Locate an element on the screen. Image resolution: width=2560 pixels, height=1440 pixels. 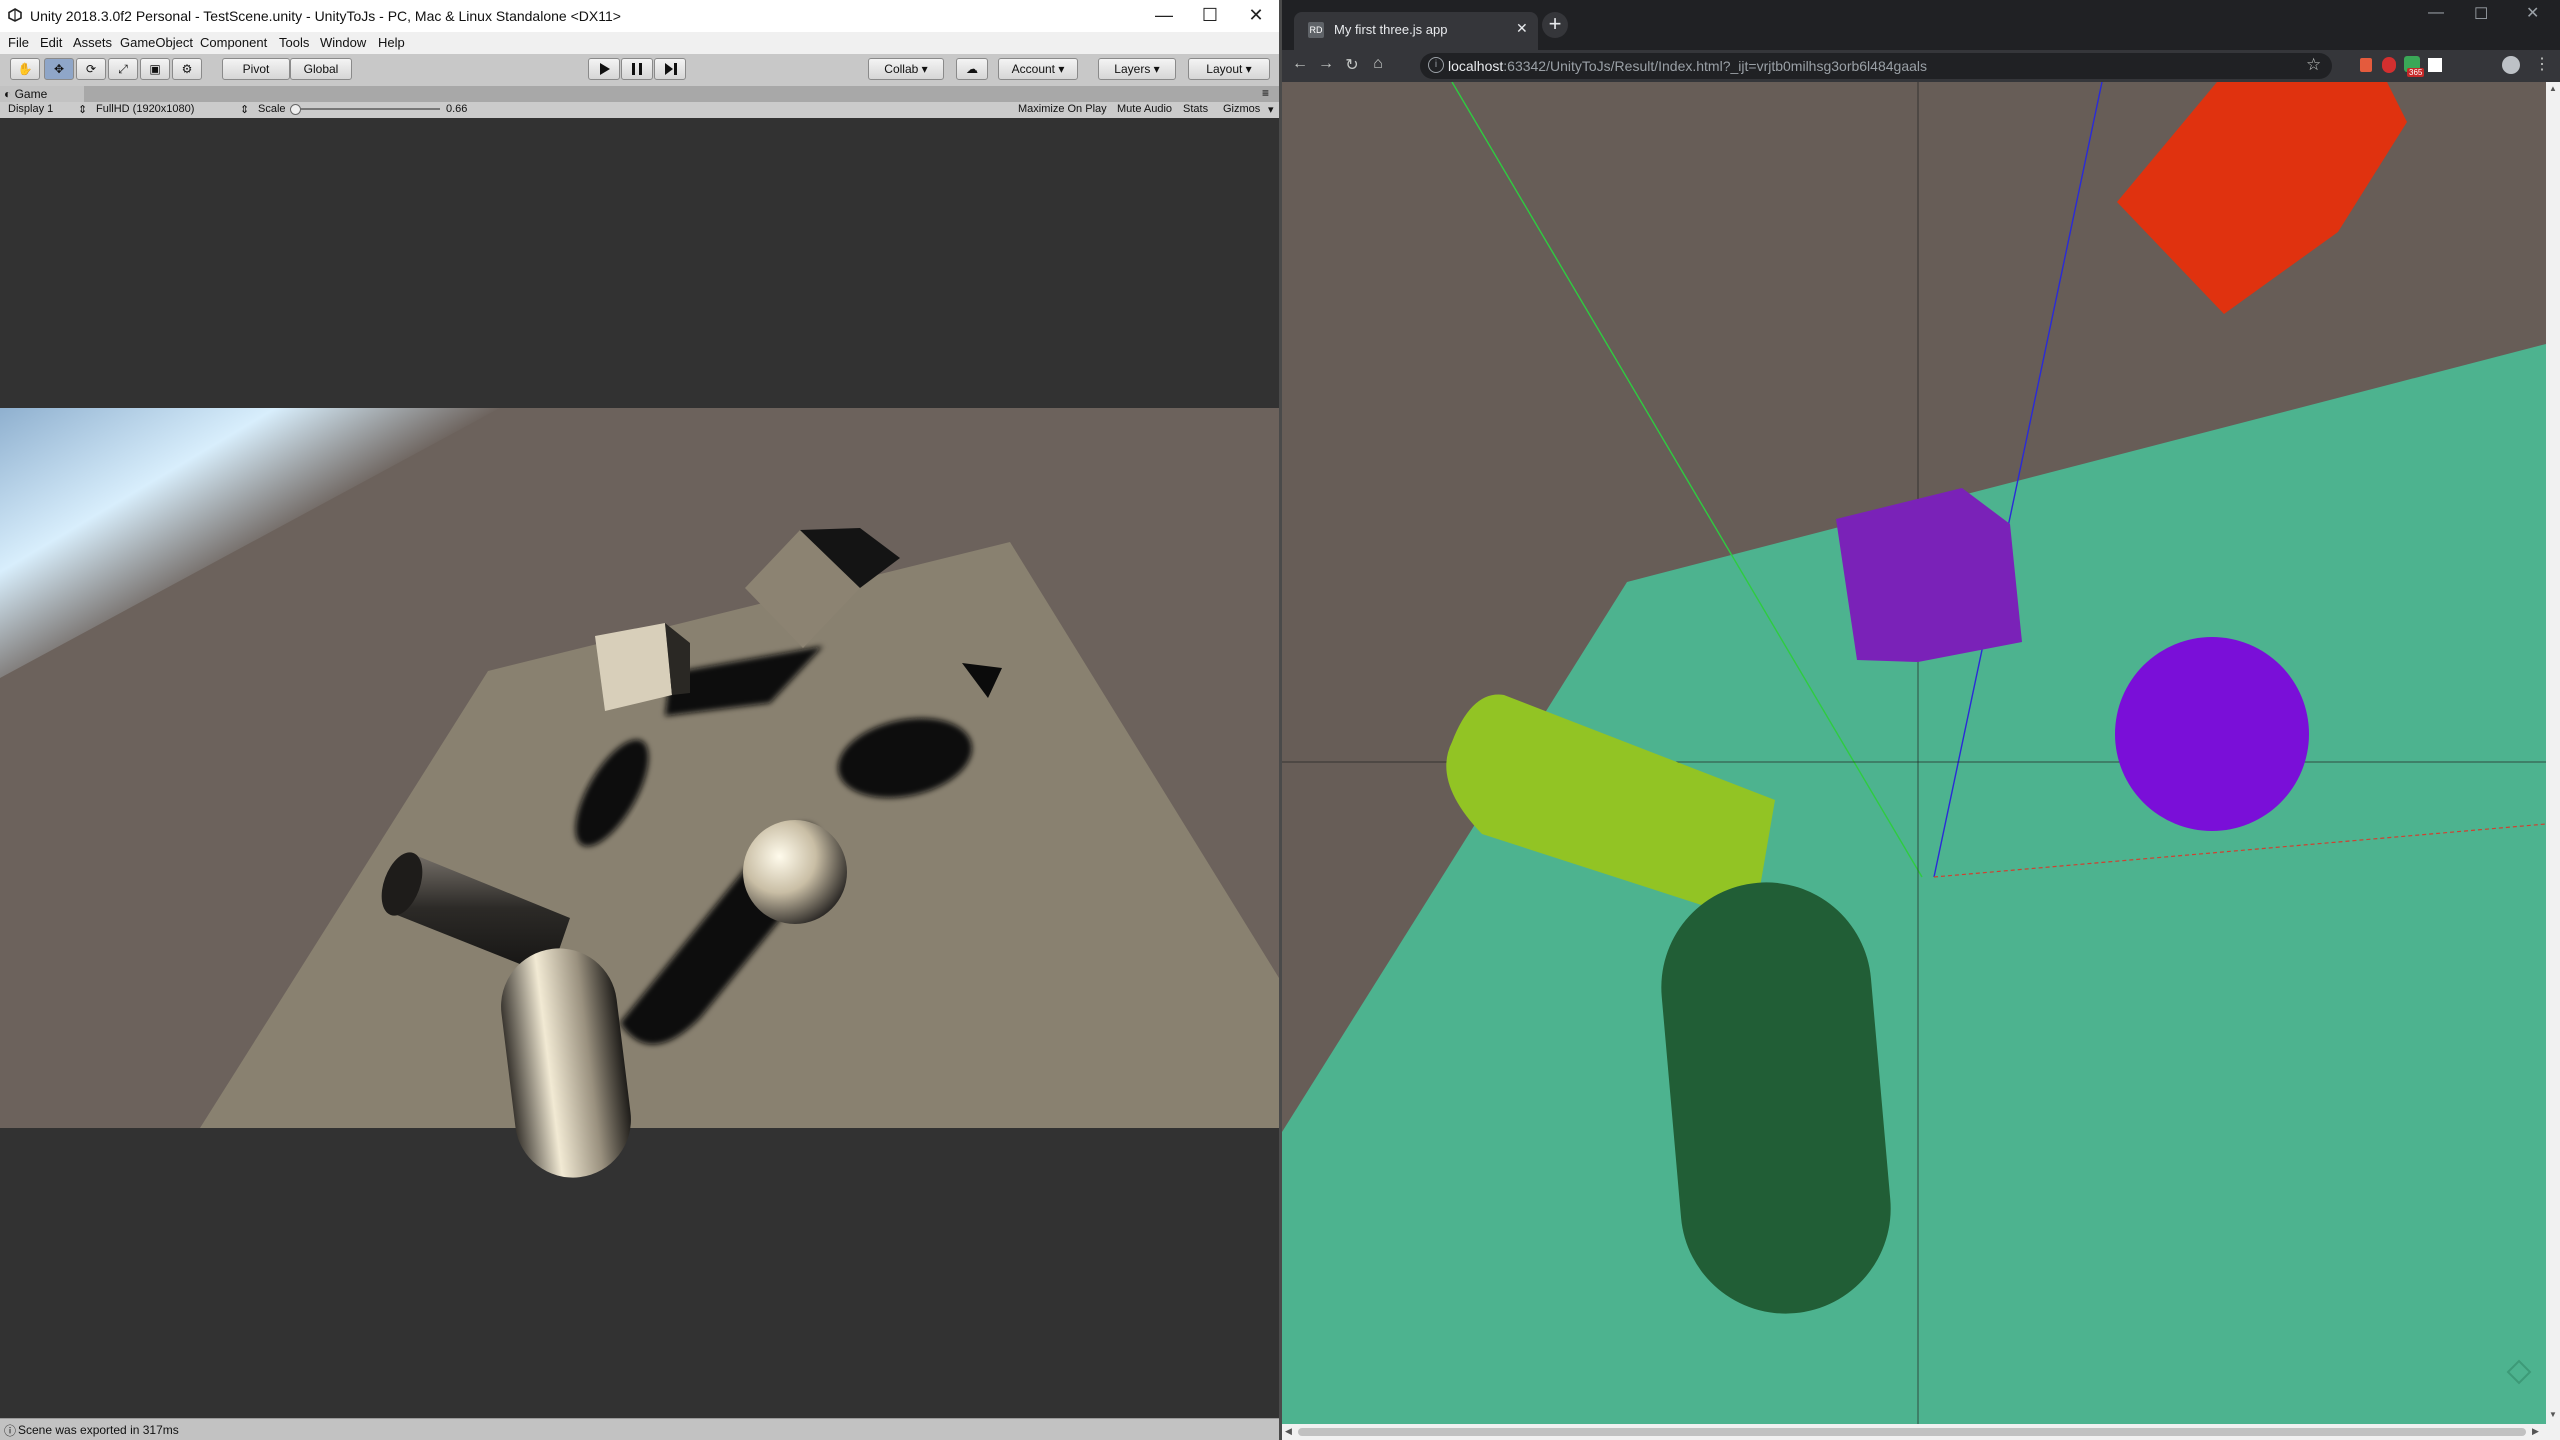
extension-badge: 365 is located at coordinates (2416, 72).